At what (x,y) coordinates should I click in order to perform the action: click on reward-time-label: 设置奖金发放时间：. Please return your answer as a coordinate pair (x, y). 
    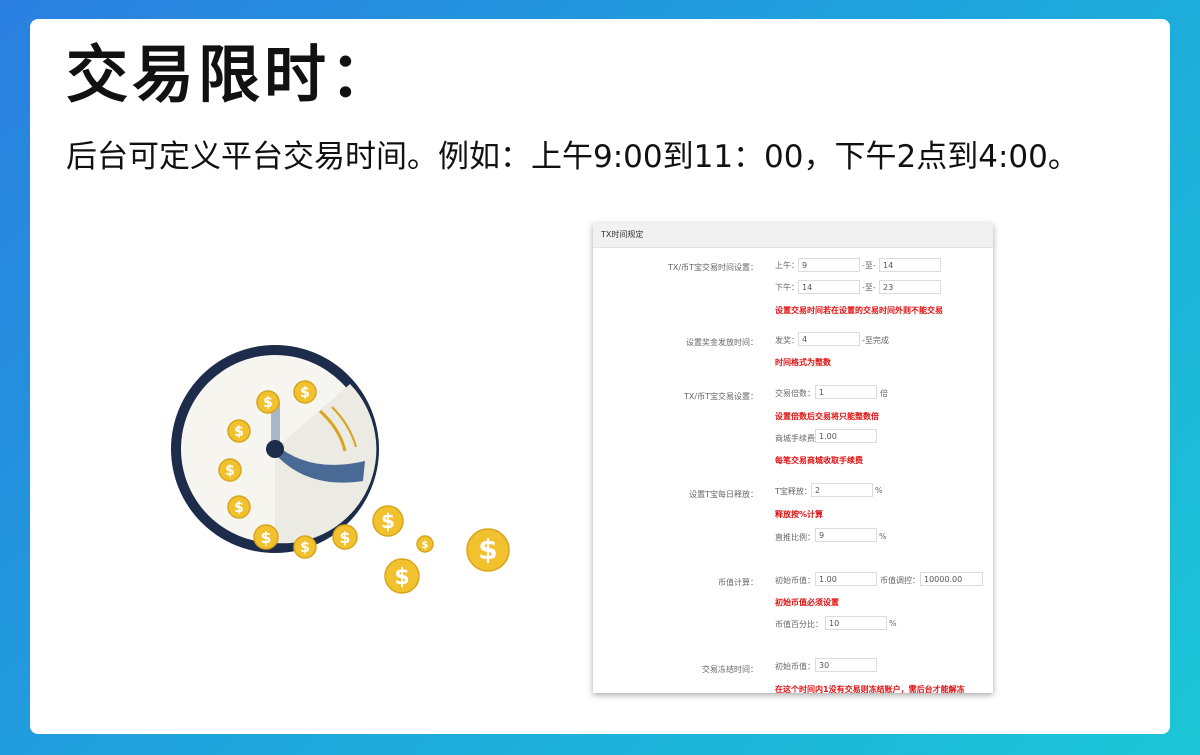
    Looking at the image, I should click on (722, 342).